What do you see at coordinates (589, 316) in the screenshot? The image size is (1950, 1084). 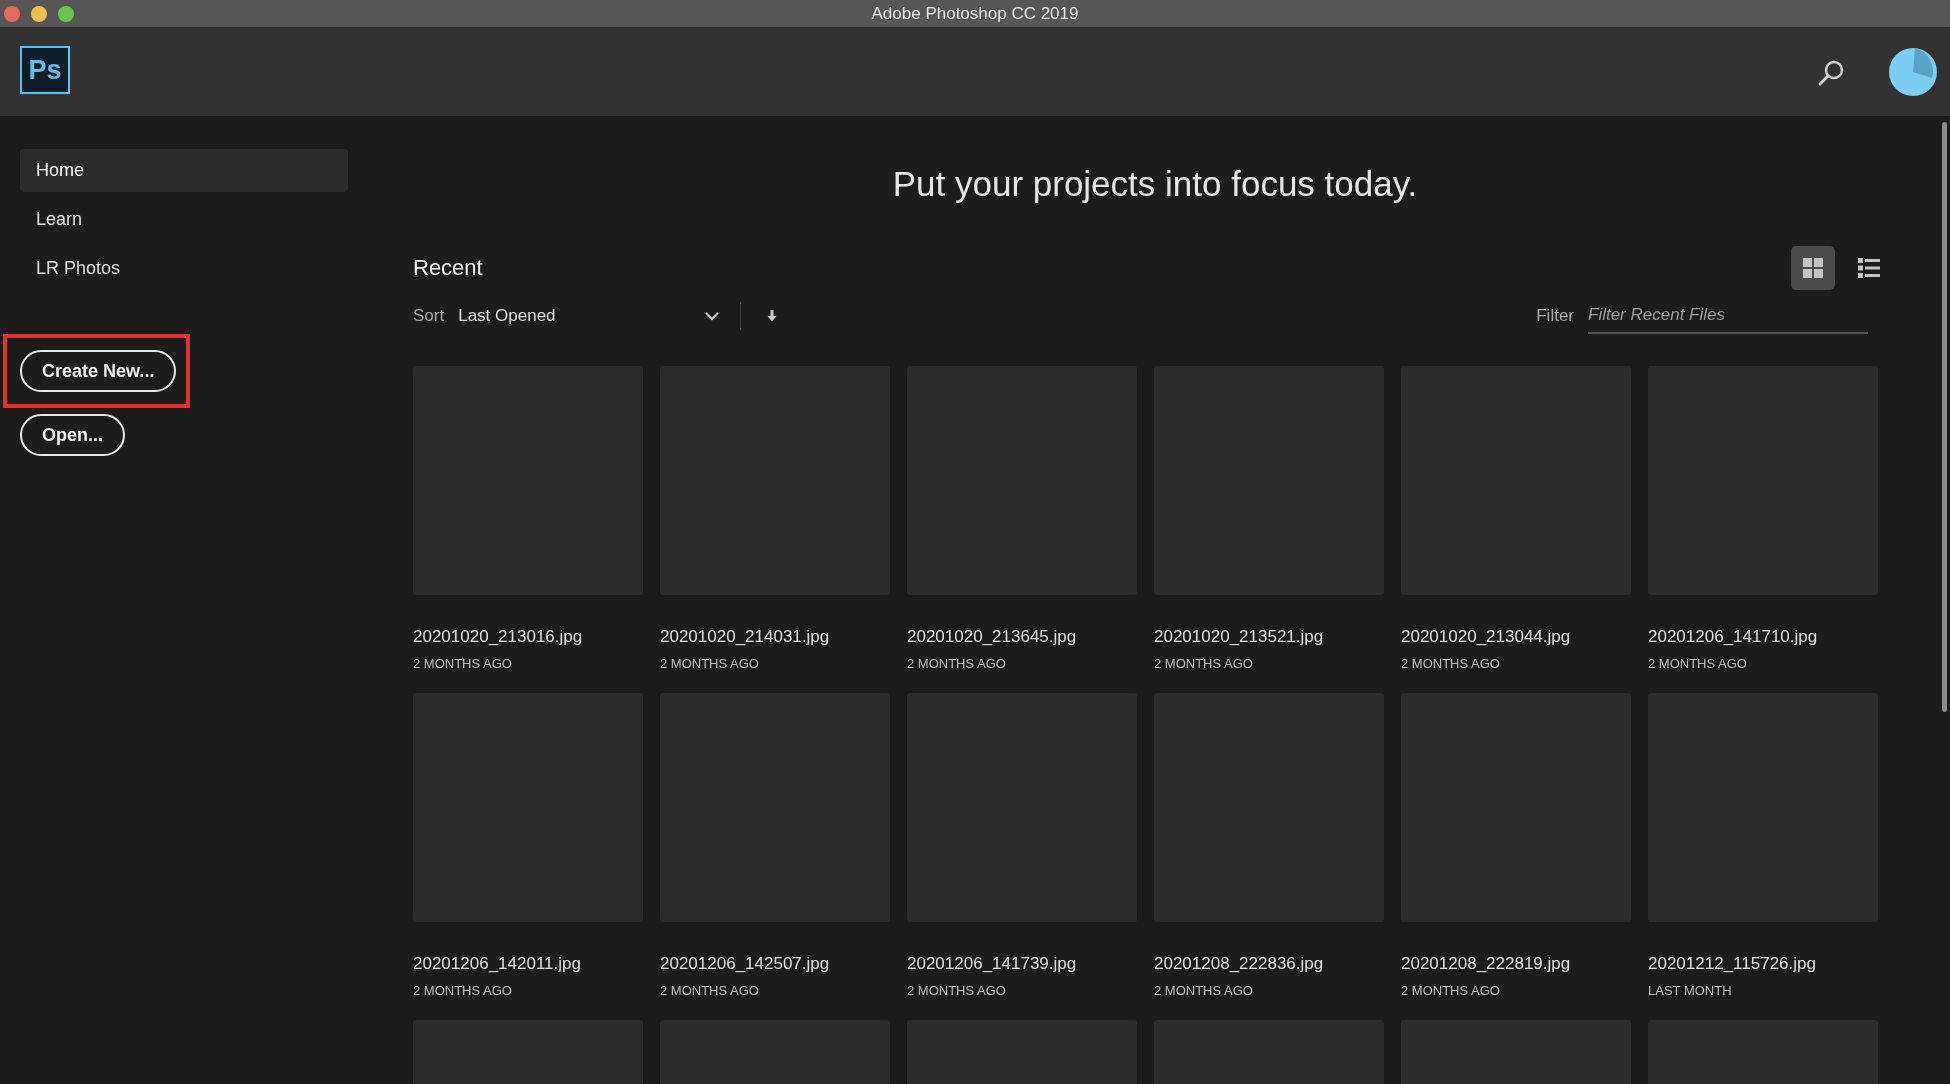 I see `sort-dropdown: Last Opened` at bounding box center [589, 316].